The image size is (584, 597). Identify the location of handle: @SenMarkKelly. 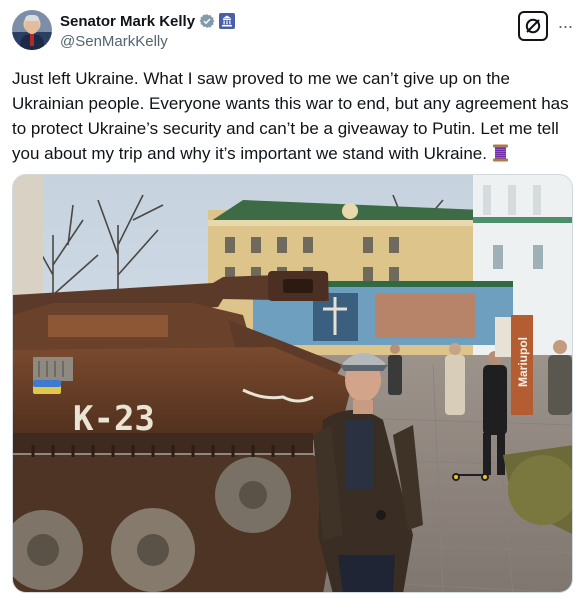
(147, 41).